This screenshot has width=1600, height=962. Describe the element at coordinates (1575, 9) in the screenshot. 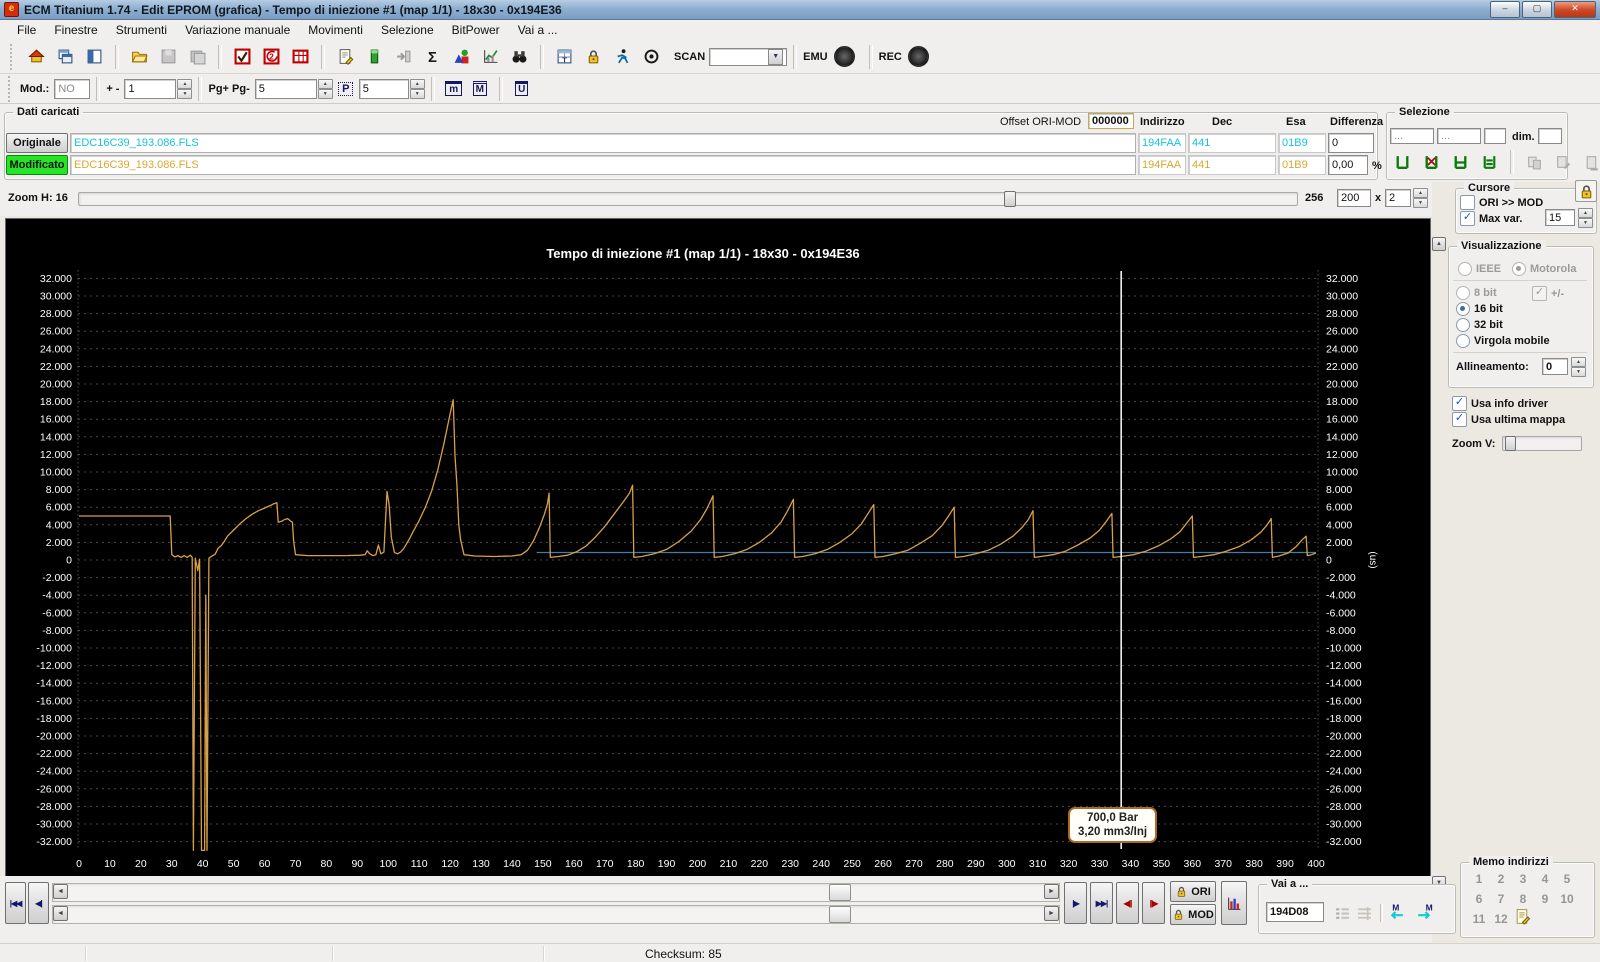

I see `close-button: ✕` at that location.